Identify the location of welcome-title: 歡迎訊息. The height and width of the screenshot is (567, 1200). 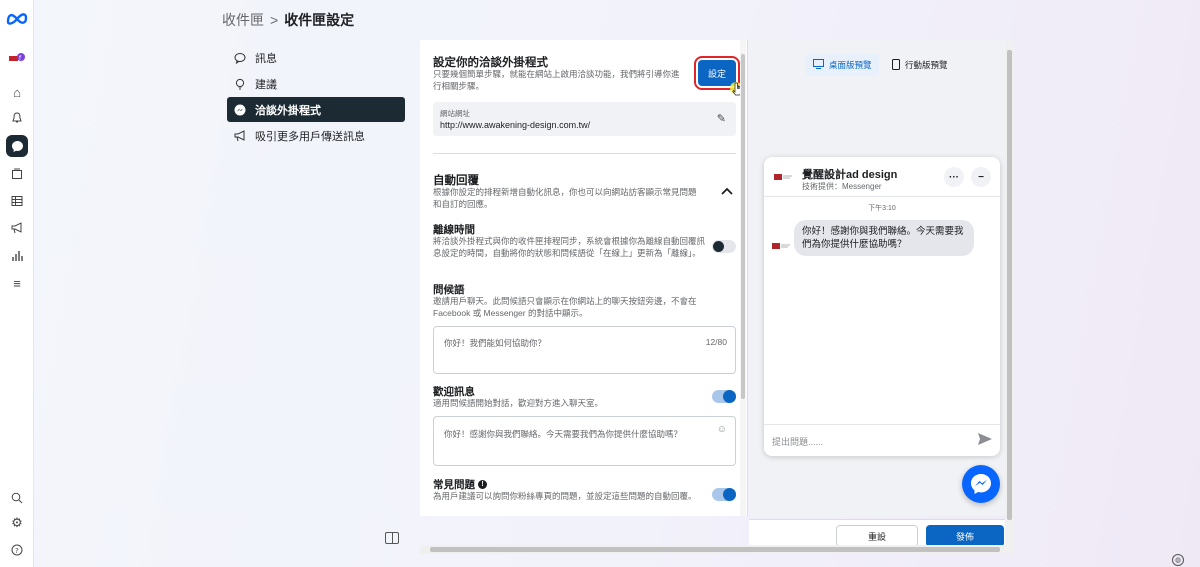
(454, 392).